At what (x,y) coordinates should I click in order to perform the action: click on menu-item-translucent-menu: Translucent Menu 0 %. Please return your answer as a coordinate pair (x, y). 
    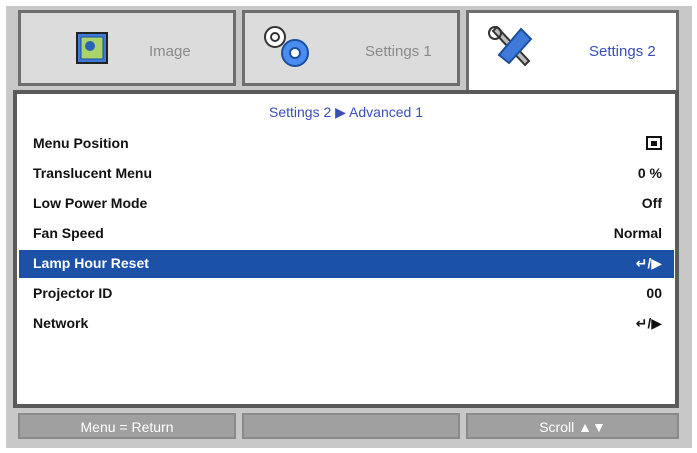
    Looking at the image, I should click on (346, 174).